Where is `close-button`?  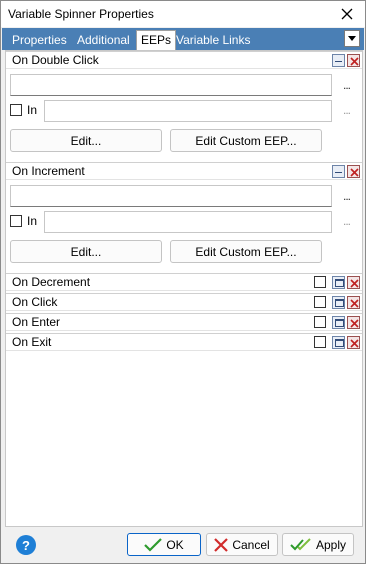 close-button is located at coordinates (347, 14).